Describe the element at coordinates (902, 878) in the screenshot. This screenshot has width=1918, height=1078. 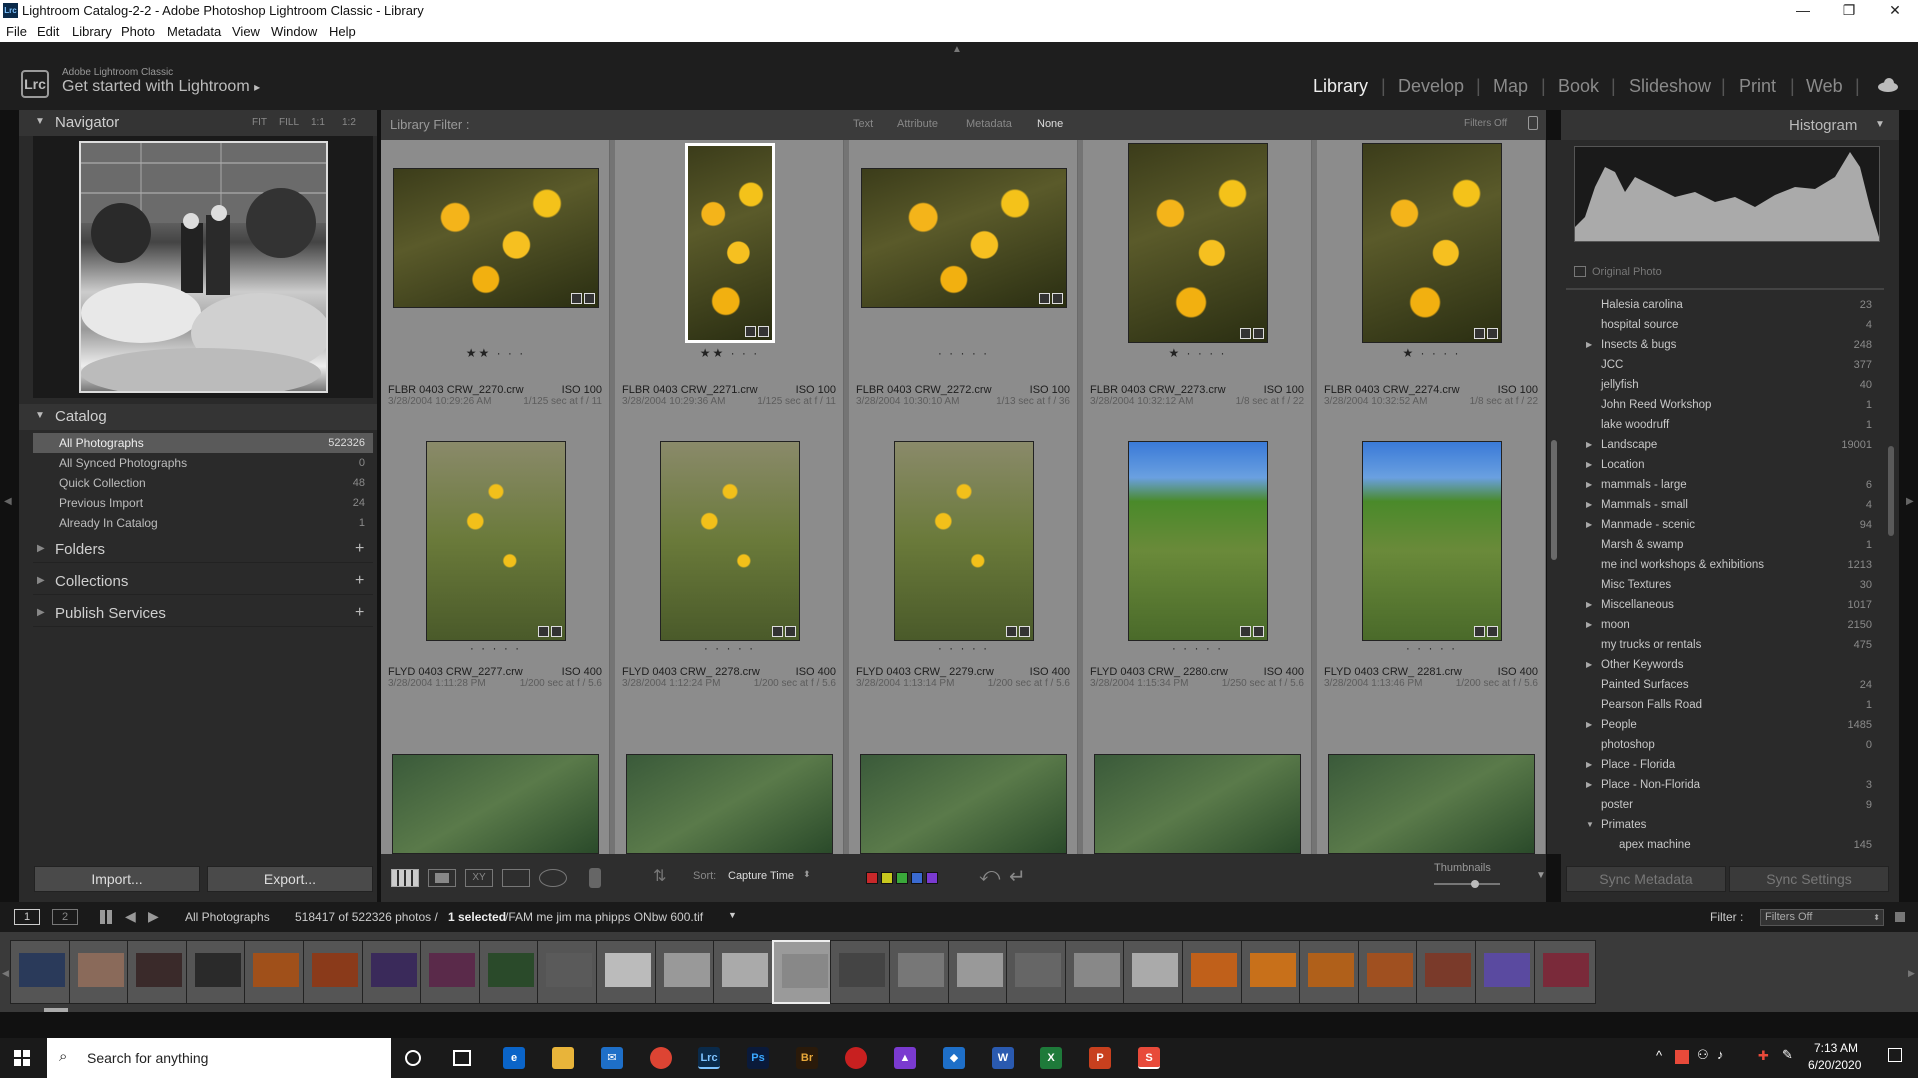
I see `color-label-green` at that location.